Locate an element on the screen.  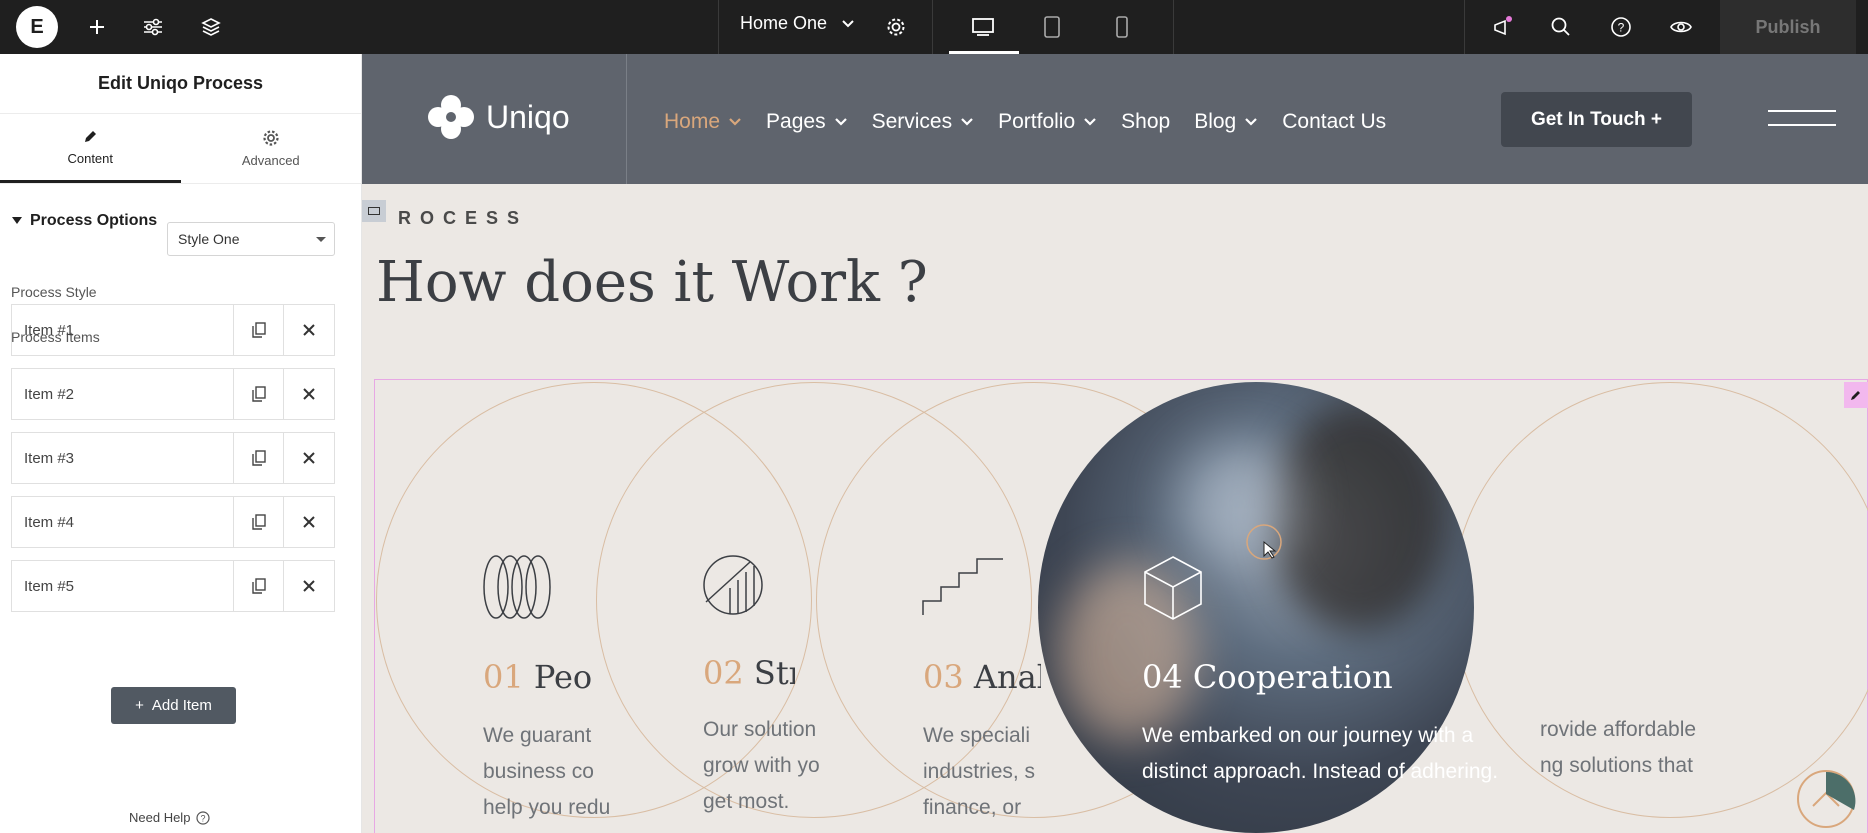
publish-button: Publish is located at coordinates (1788, 27).